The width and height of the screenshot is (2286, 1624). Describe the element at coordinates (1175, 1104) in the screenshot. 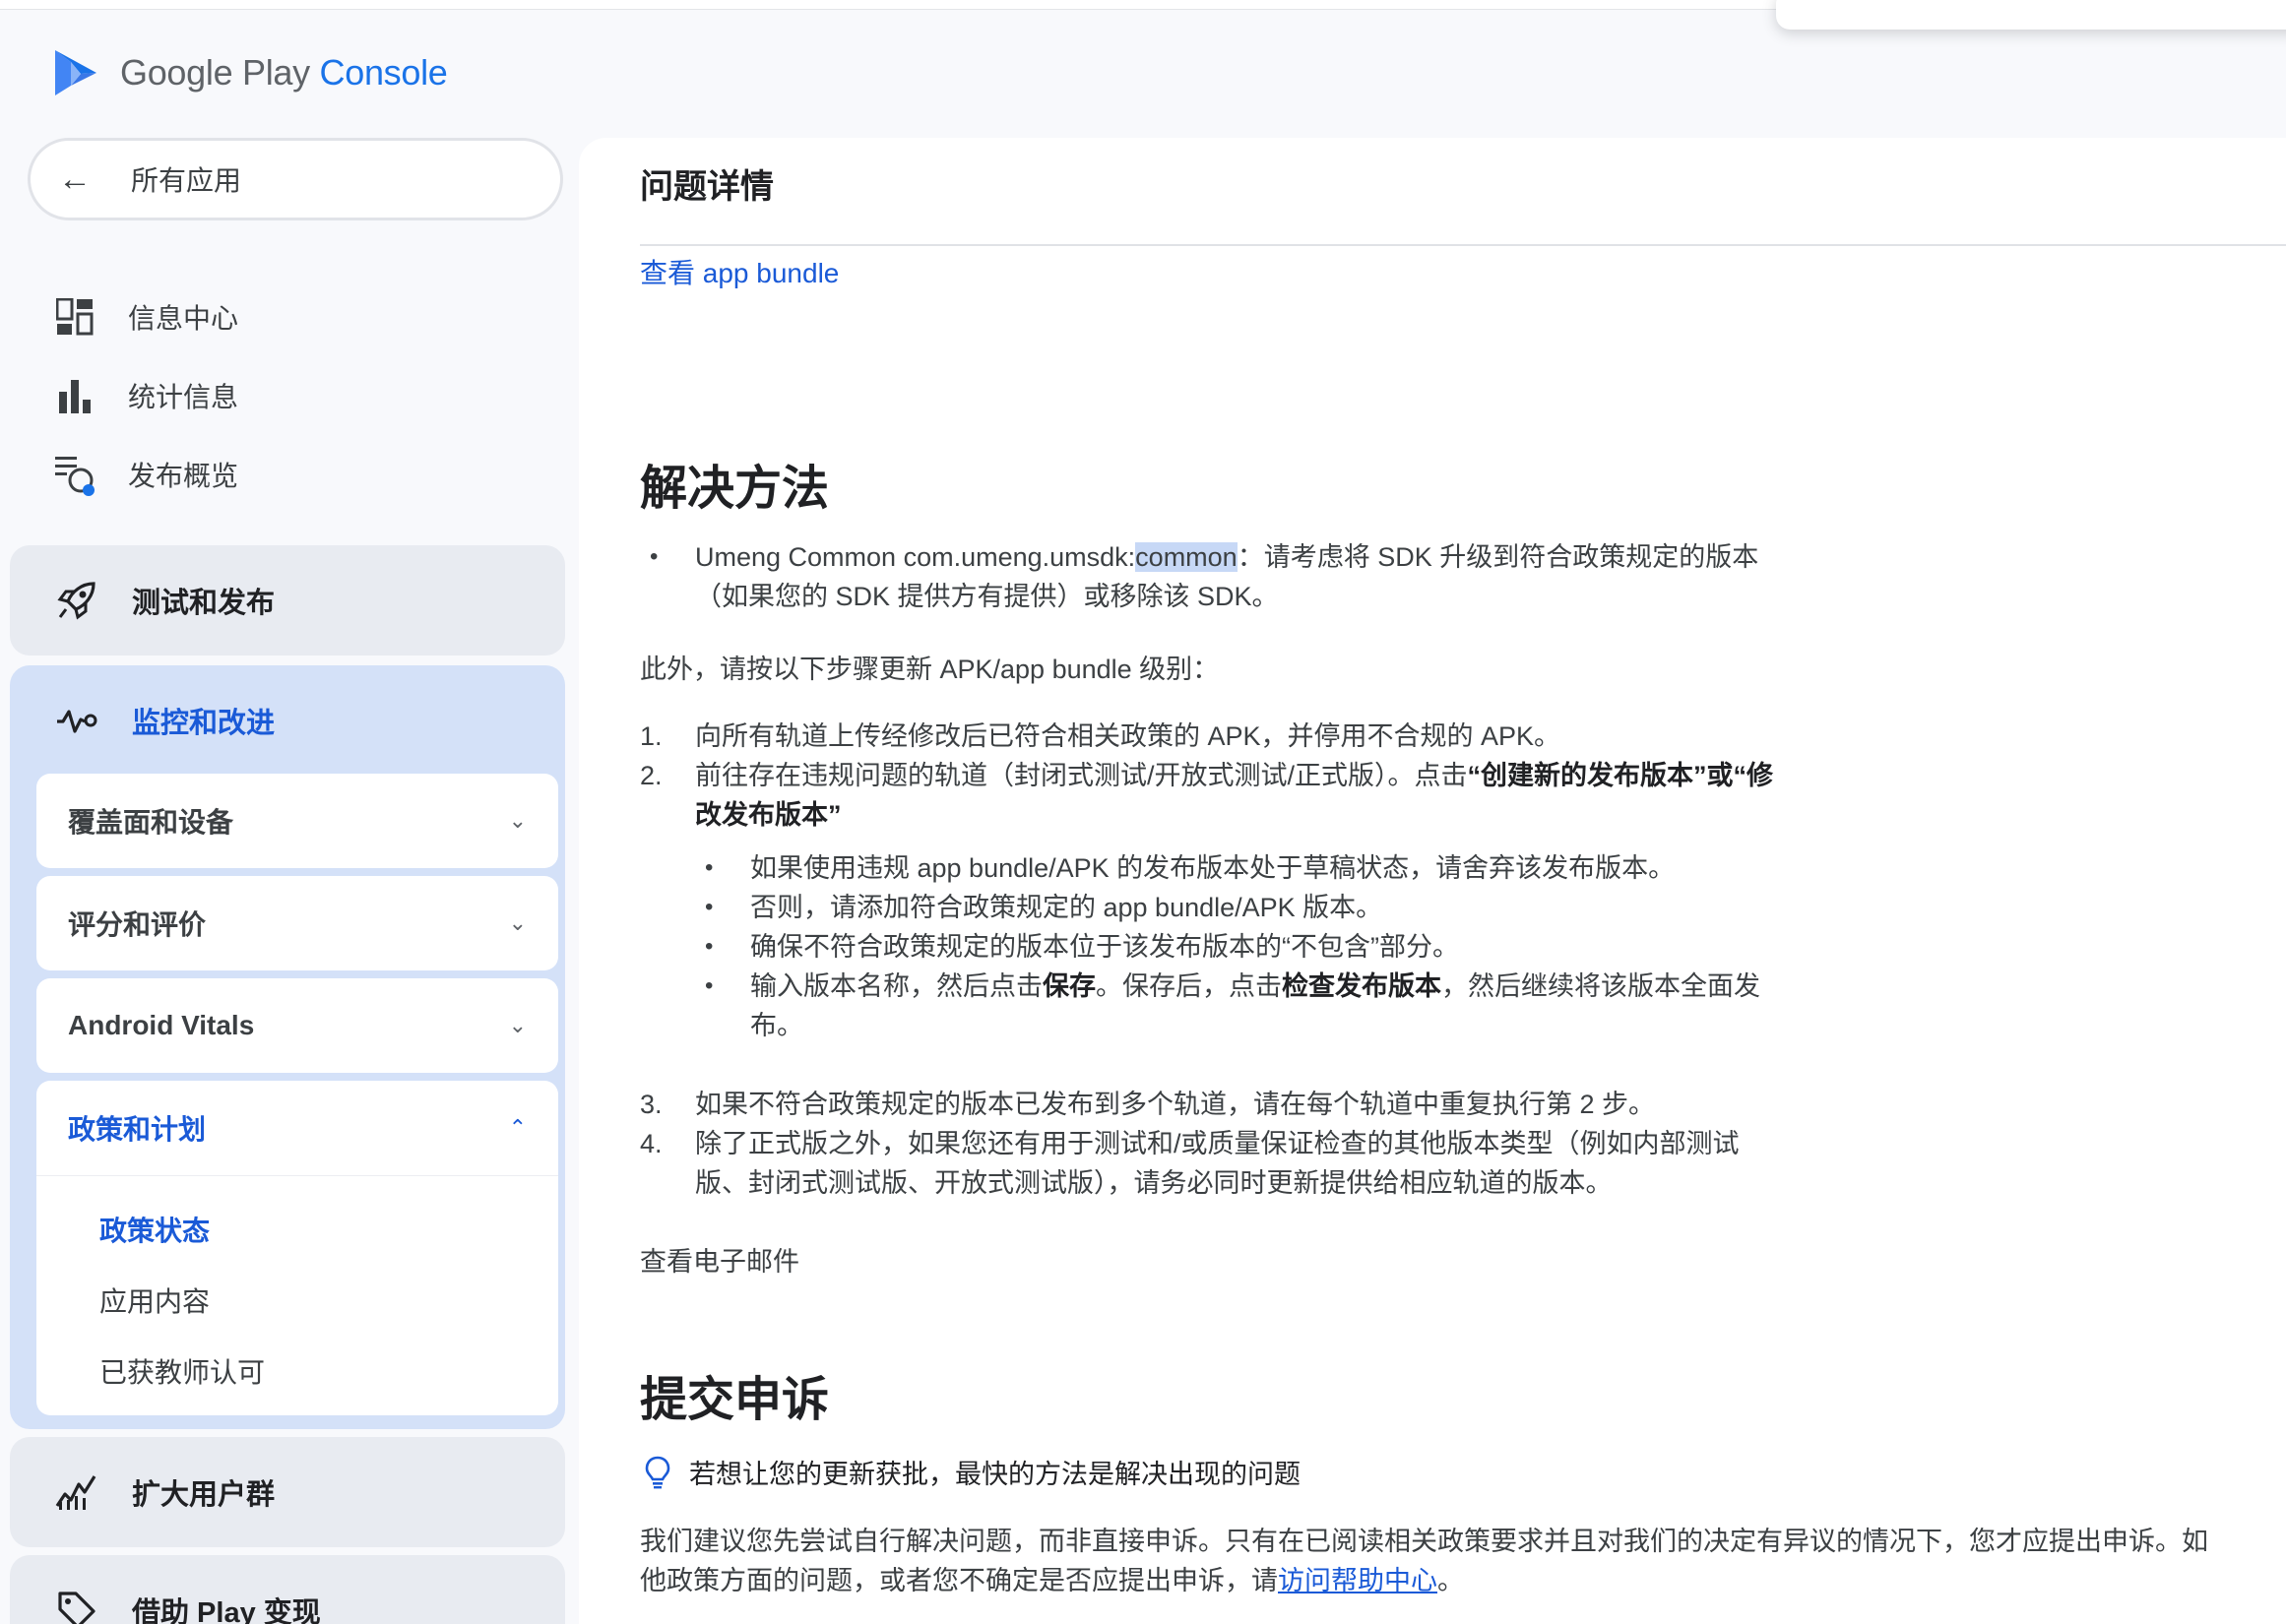

I see `step-3-text: 如果不符合政策规定的版本已发布到多个轨道，请在每个轨道中重复执行第 2 步。` at that location.